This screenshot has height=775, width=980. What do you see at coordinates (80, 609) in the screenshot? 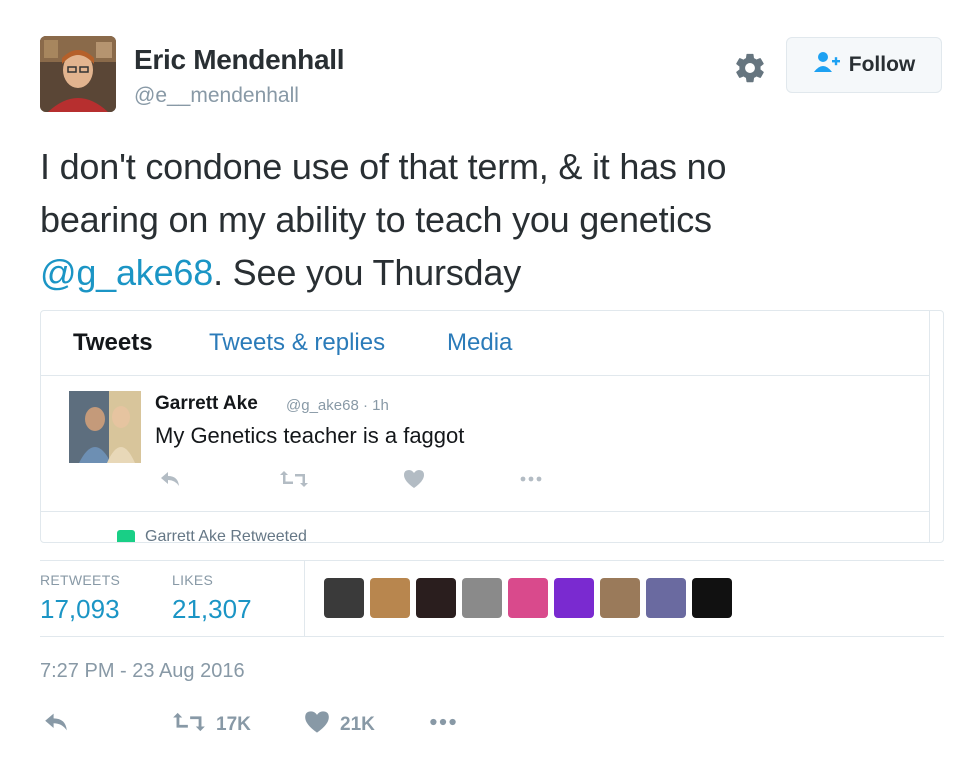
I see `retweets-count: 17,093` at bounding box center [80, 609].